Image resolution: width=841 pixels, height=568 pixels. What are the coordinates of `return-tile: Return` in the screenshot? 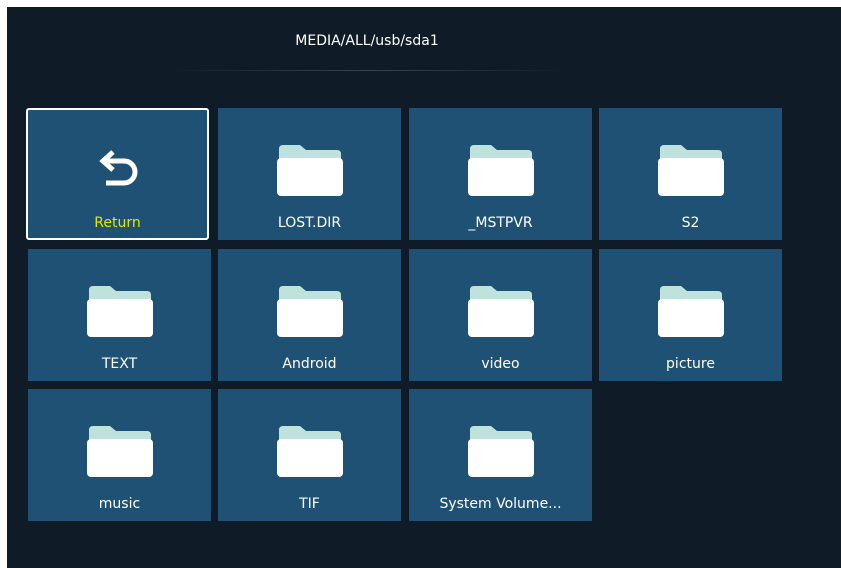 It's located at (117, 174).